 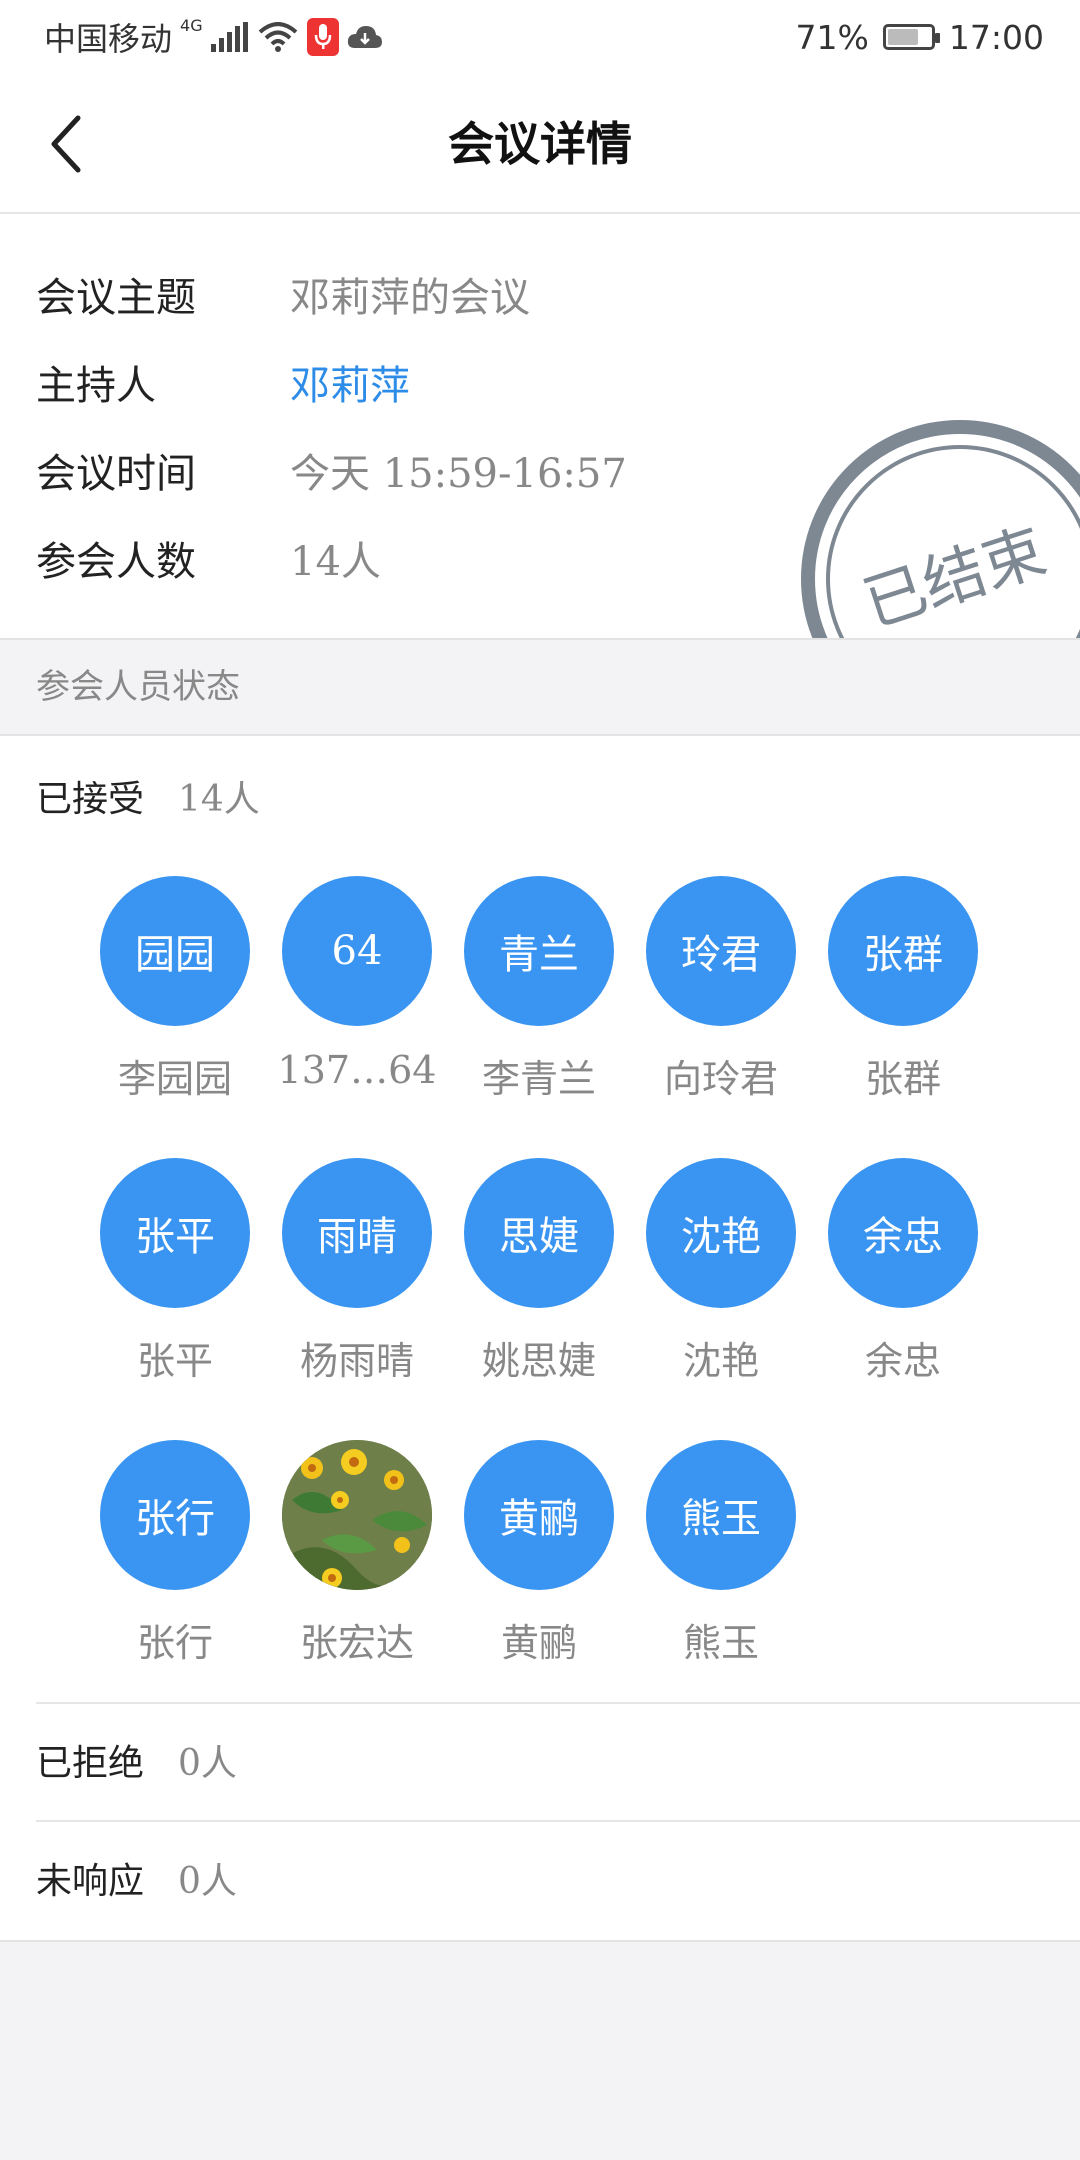 I want to click on page-title: 会议详情, so click(x=540, y=144).